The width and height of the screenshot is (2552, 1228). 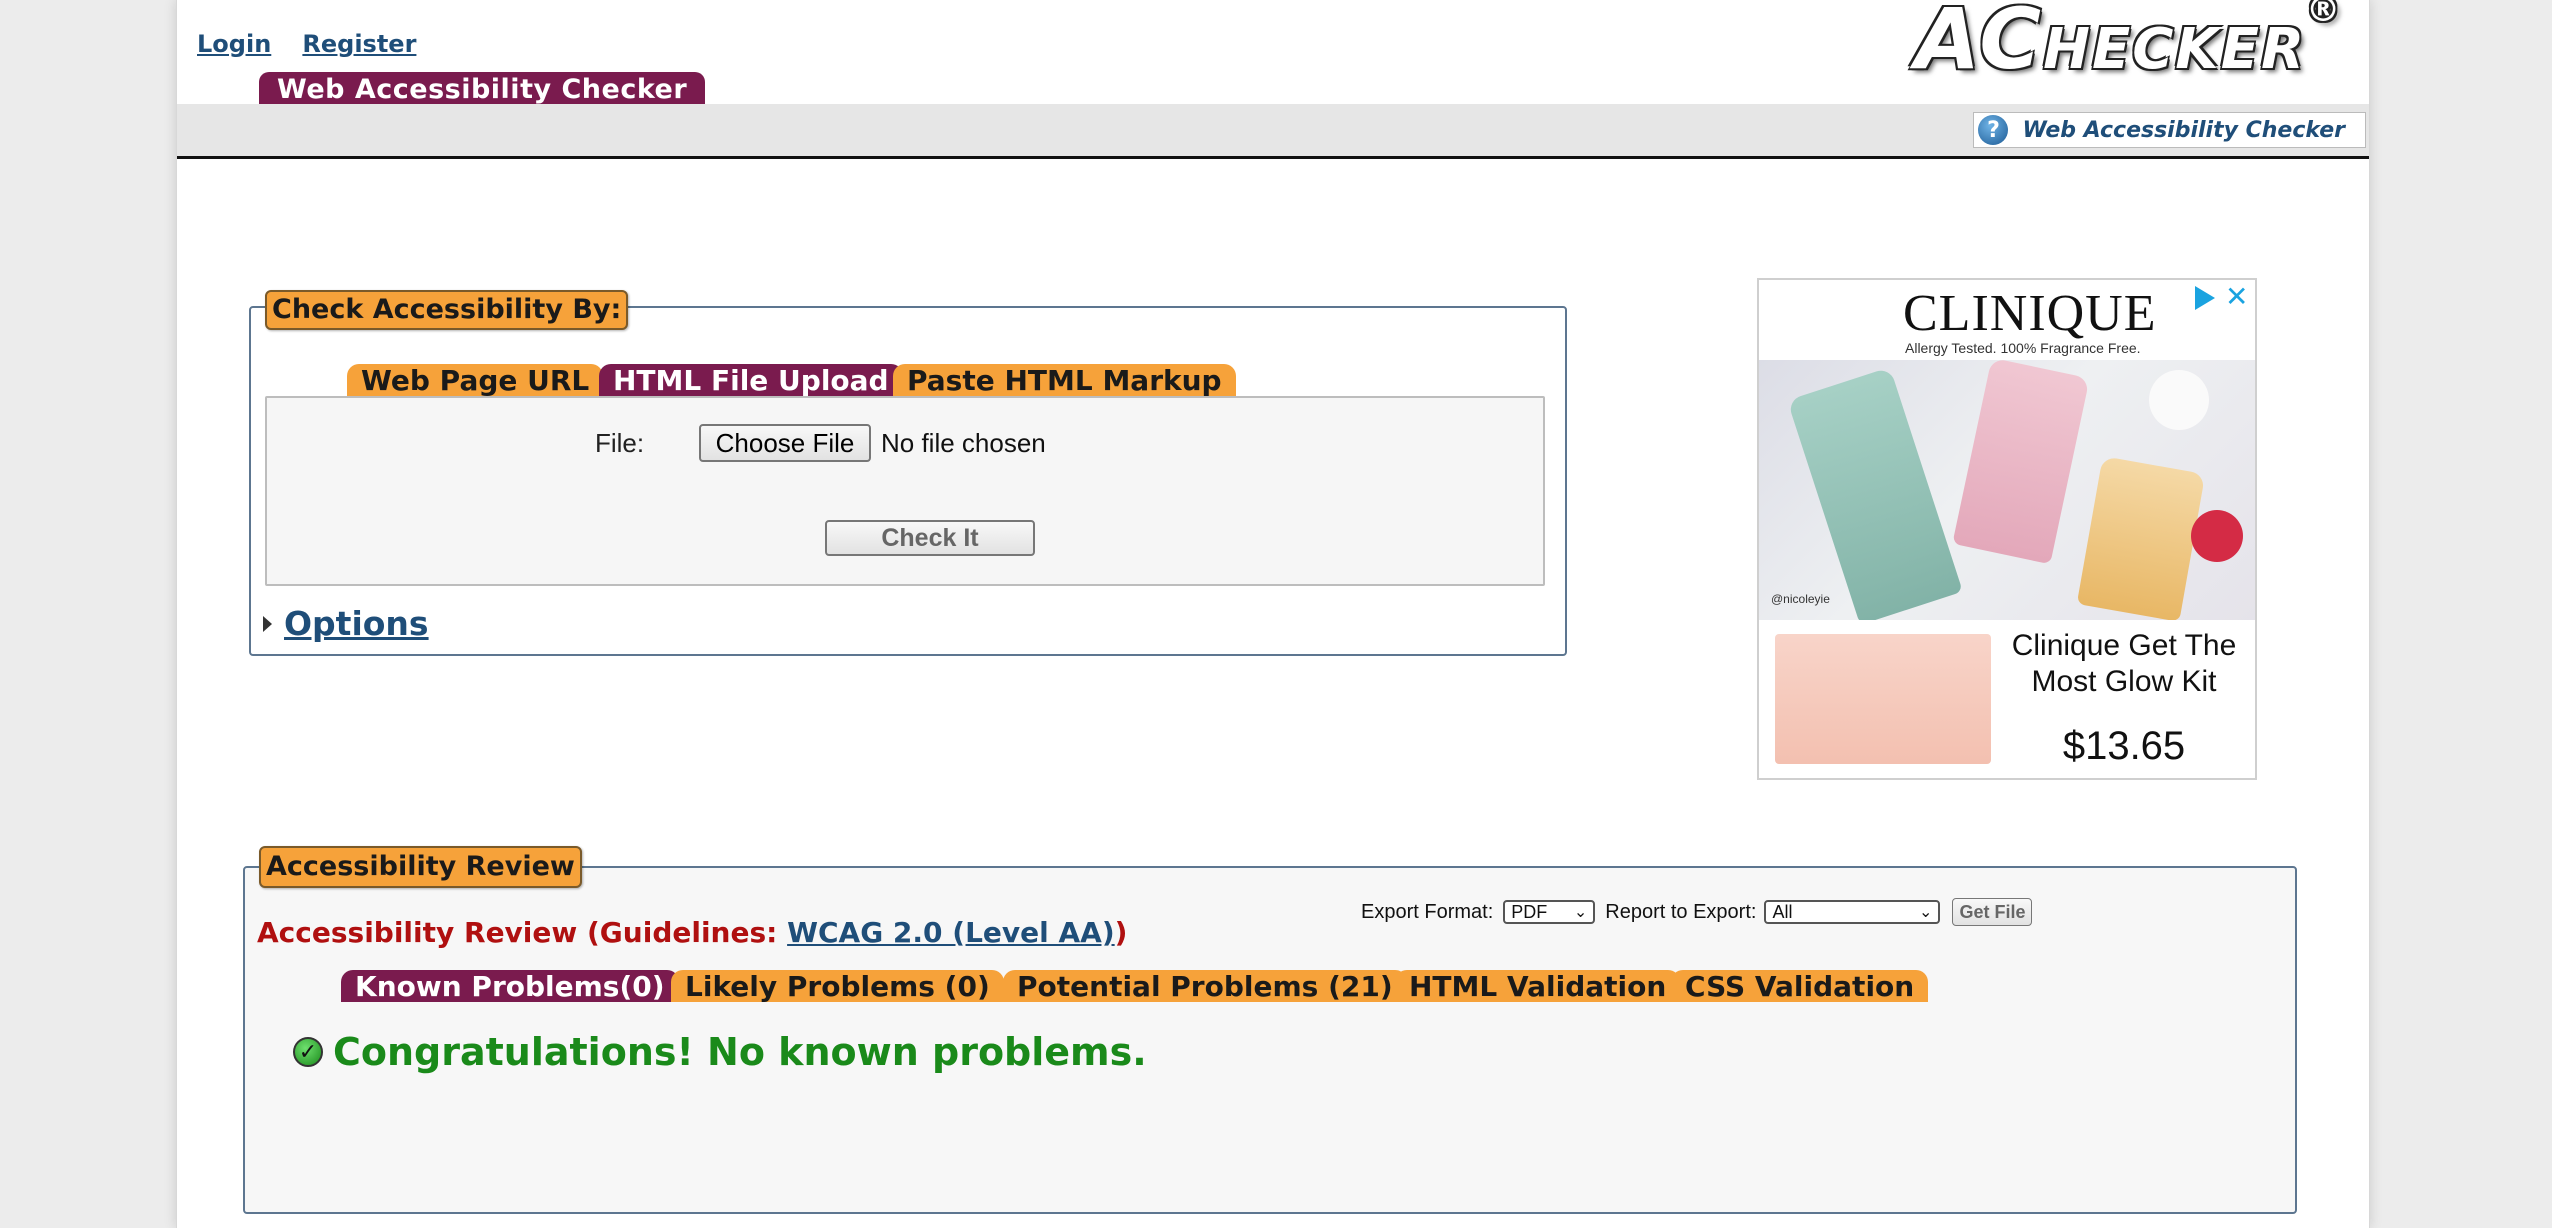 What do you see at coordinates (2007, 699) in the screenshot?
I see `ad-footer: Clinique Get The Most Glow Kit $13.65` at bounding box center [2007, 699].